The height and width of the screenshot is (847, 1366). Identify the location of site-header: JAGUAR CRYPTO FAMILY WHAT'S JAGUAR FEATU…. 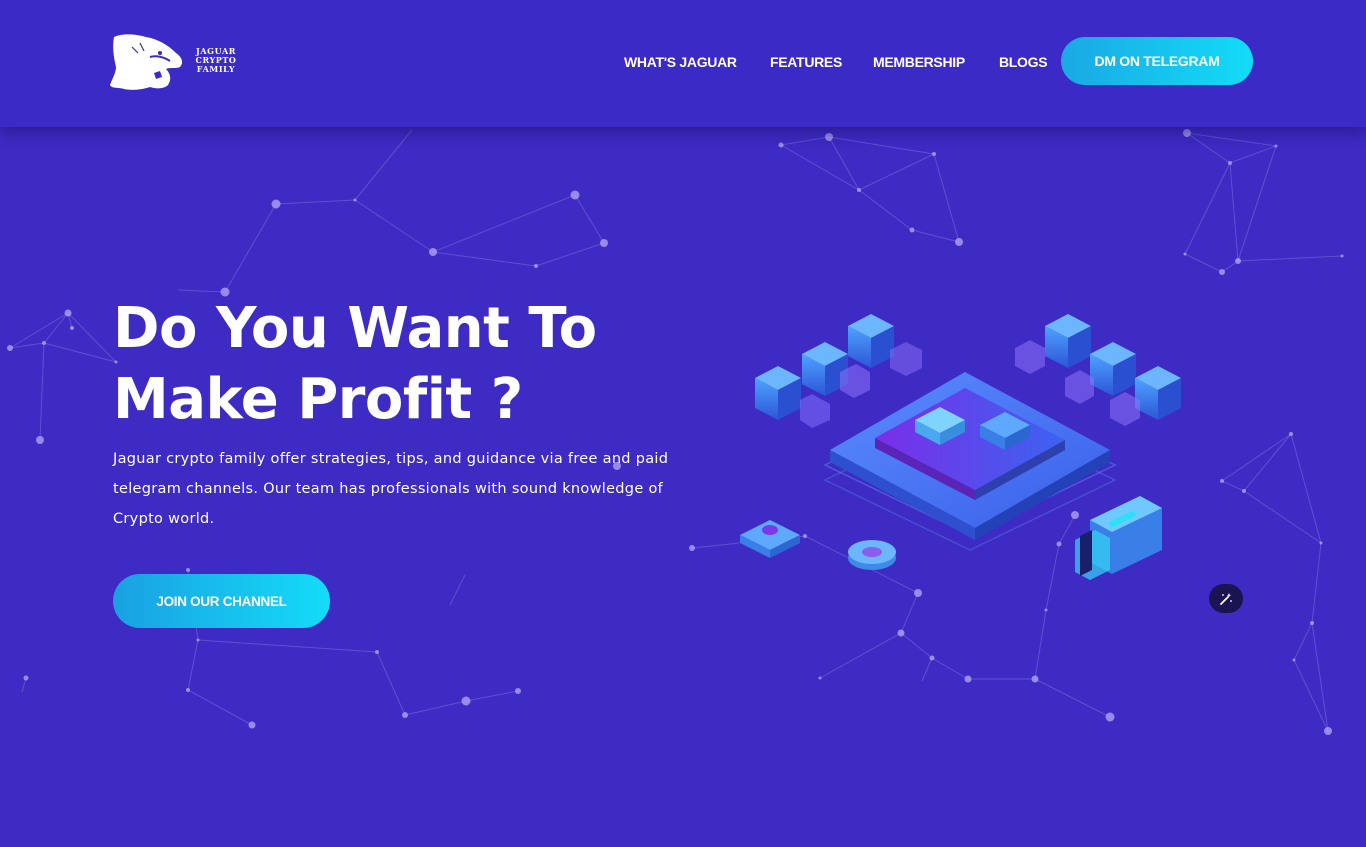
(683, 63).